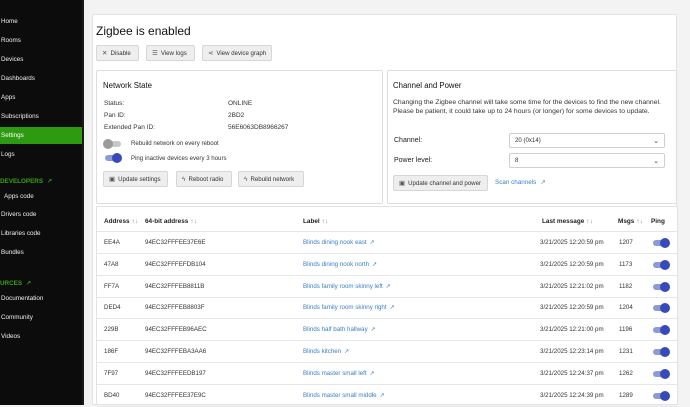 This screenshot has height=407, width=690. Describe the element at coordinates (41, 233) in the screenshot. I see `sidebar-item-libraries-code: Libraries code` at that location.